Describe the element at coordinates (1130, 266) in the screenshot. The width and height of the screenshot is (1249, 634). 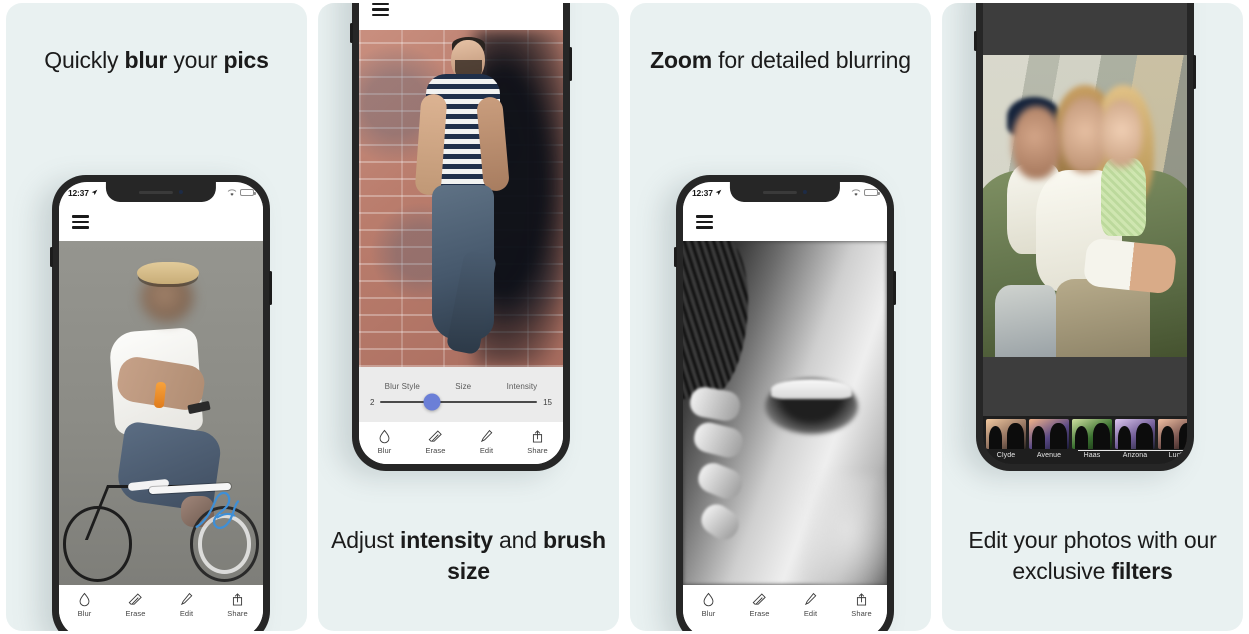
I see `hugging-arm` at that location.